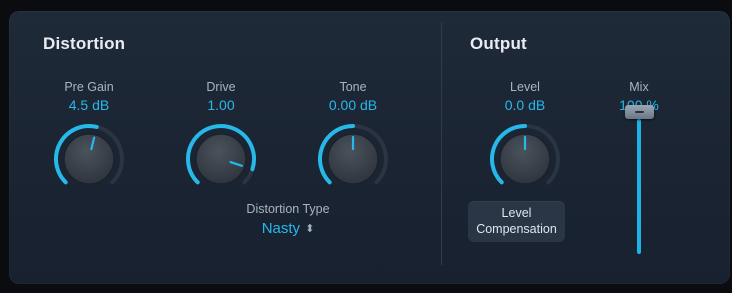 This screenshot has width=732, height=293. I want to click on level-compensation-label-line1: Level, so click(516, 213).